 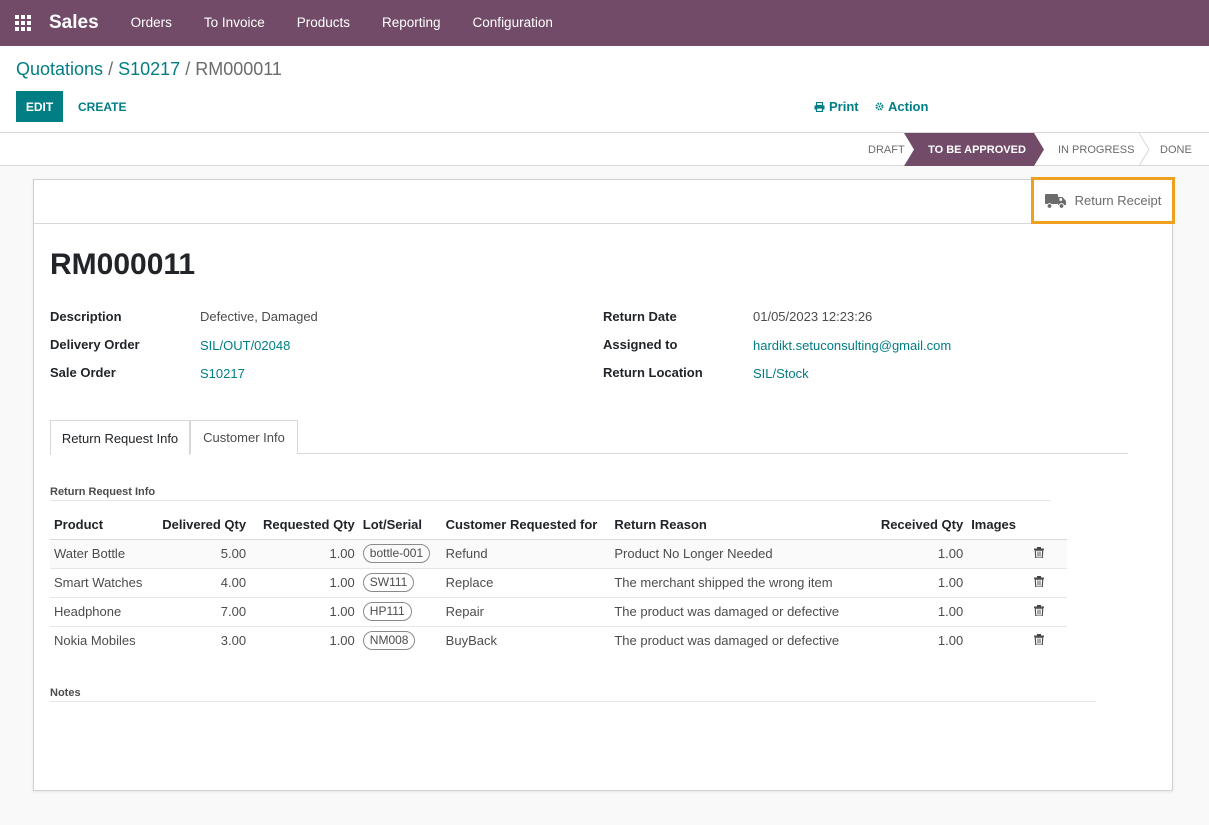 What do you see at coordinates (844, 106) in the screenshot?
I see `print-label: Print` at bounding box center [844, 106].